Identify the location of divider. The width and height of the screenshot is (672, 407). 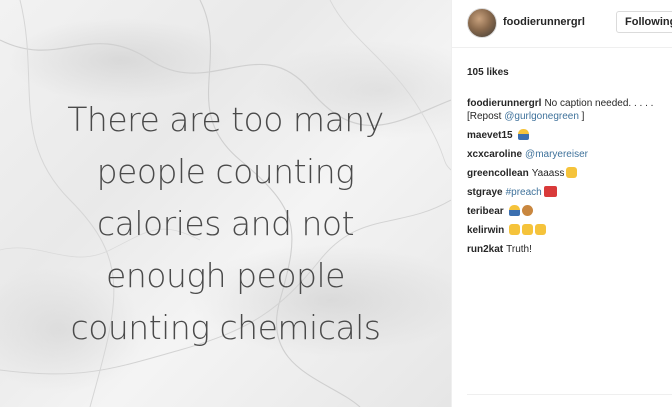
(569, 394).